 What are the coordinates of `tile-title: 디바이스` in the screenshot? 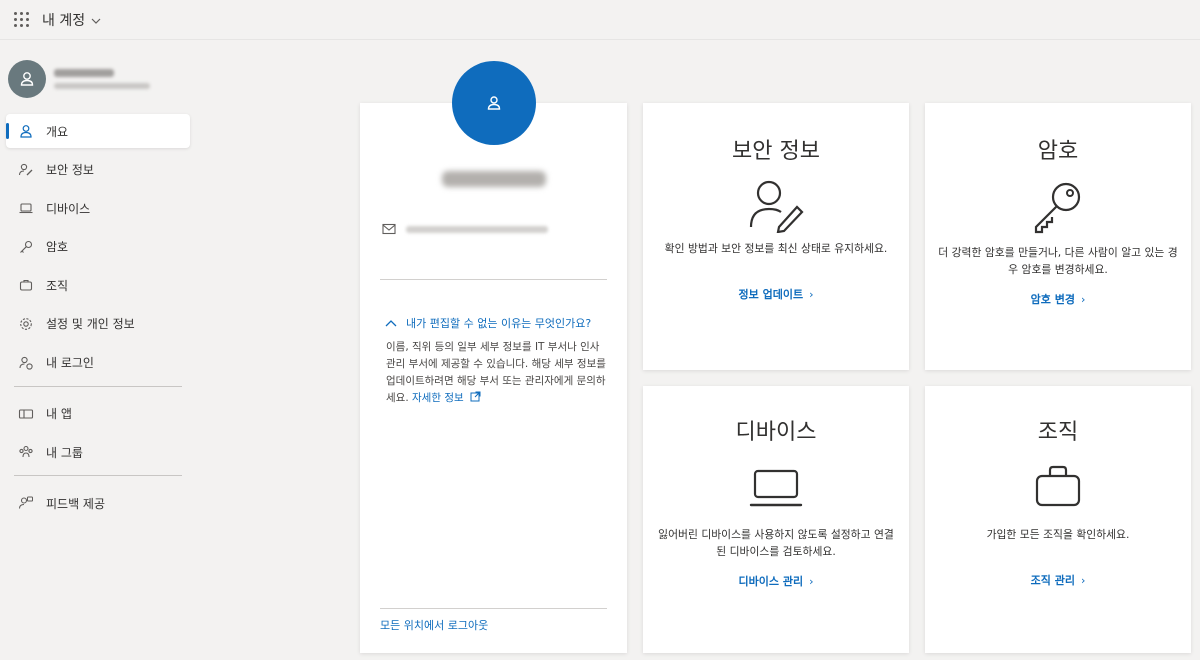 It's located at (776, 432).